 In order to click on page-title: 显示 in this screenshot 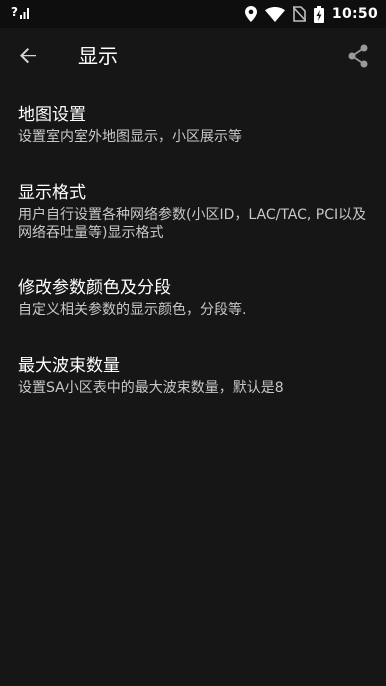, I will do `click(98, 56)`.